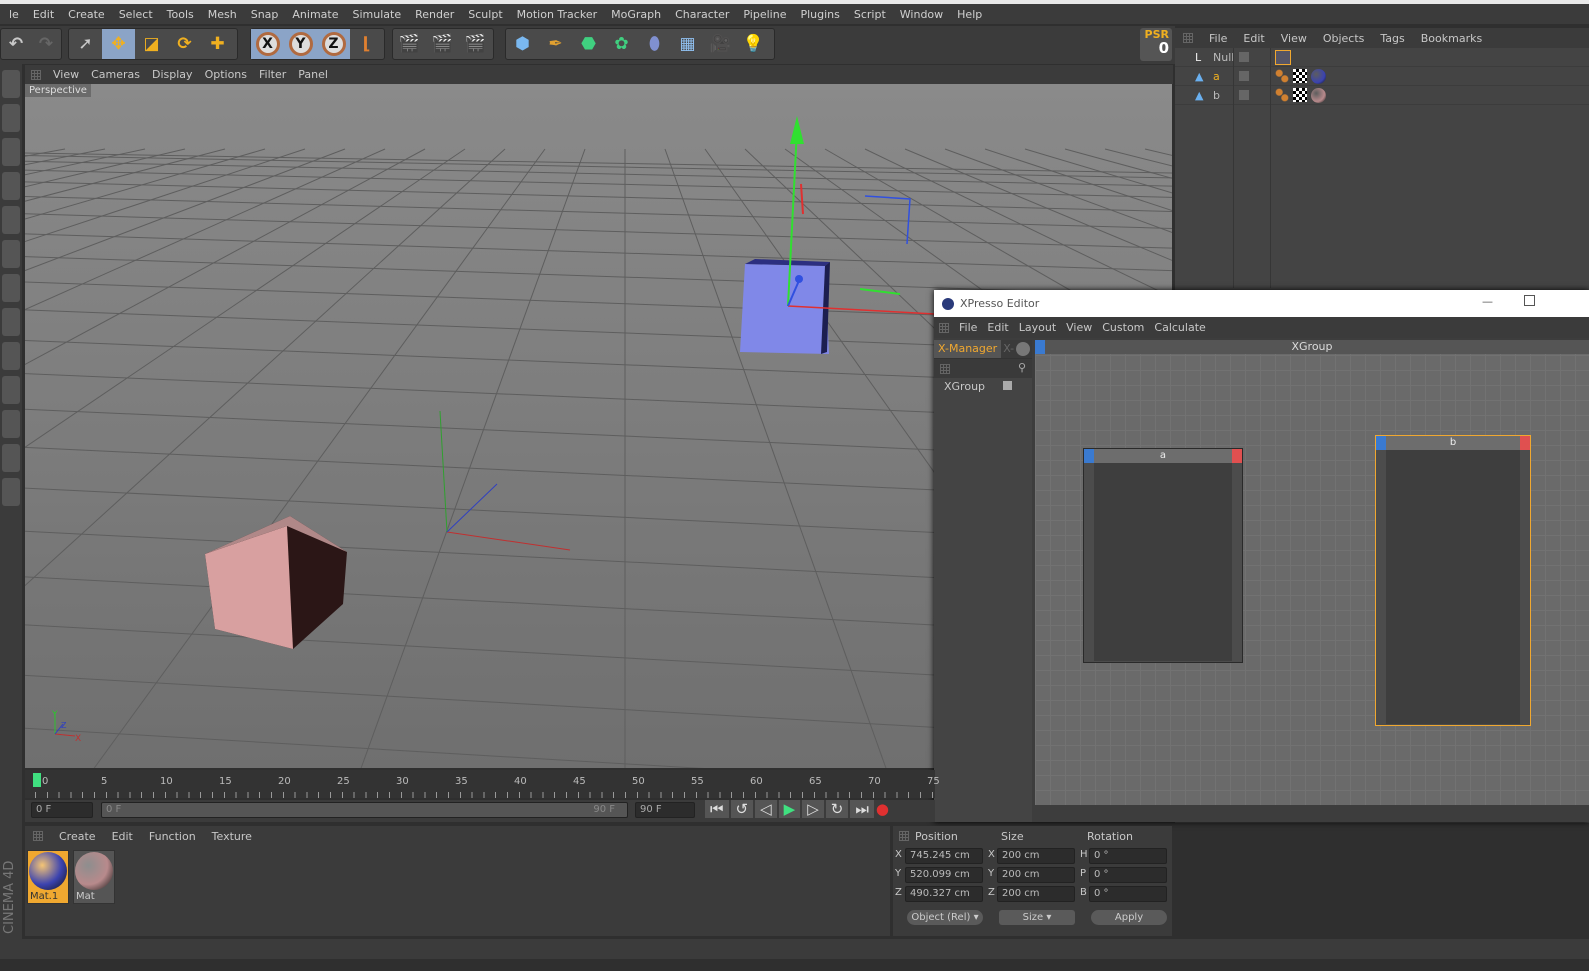  Describe the element at coordinates (557, 14) in the screenshot. I see `menu-item-motion-tracker: Motion Tracker` at that location.